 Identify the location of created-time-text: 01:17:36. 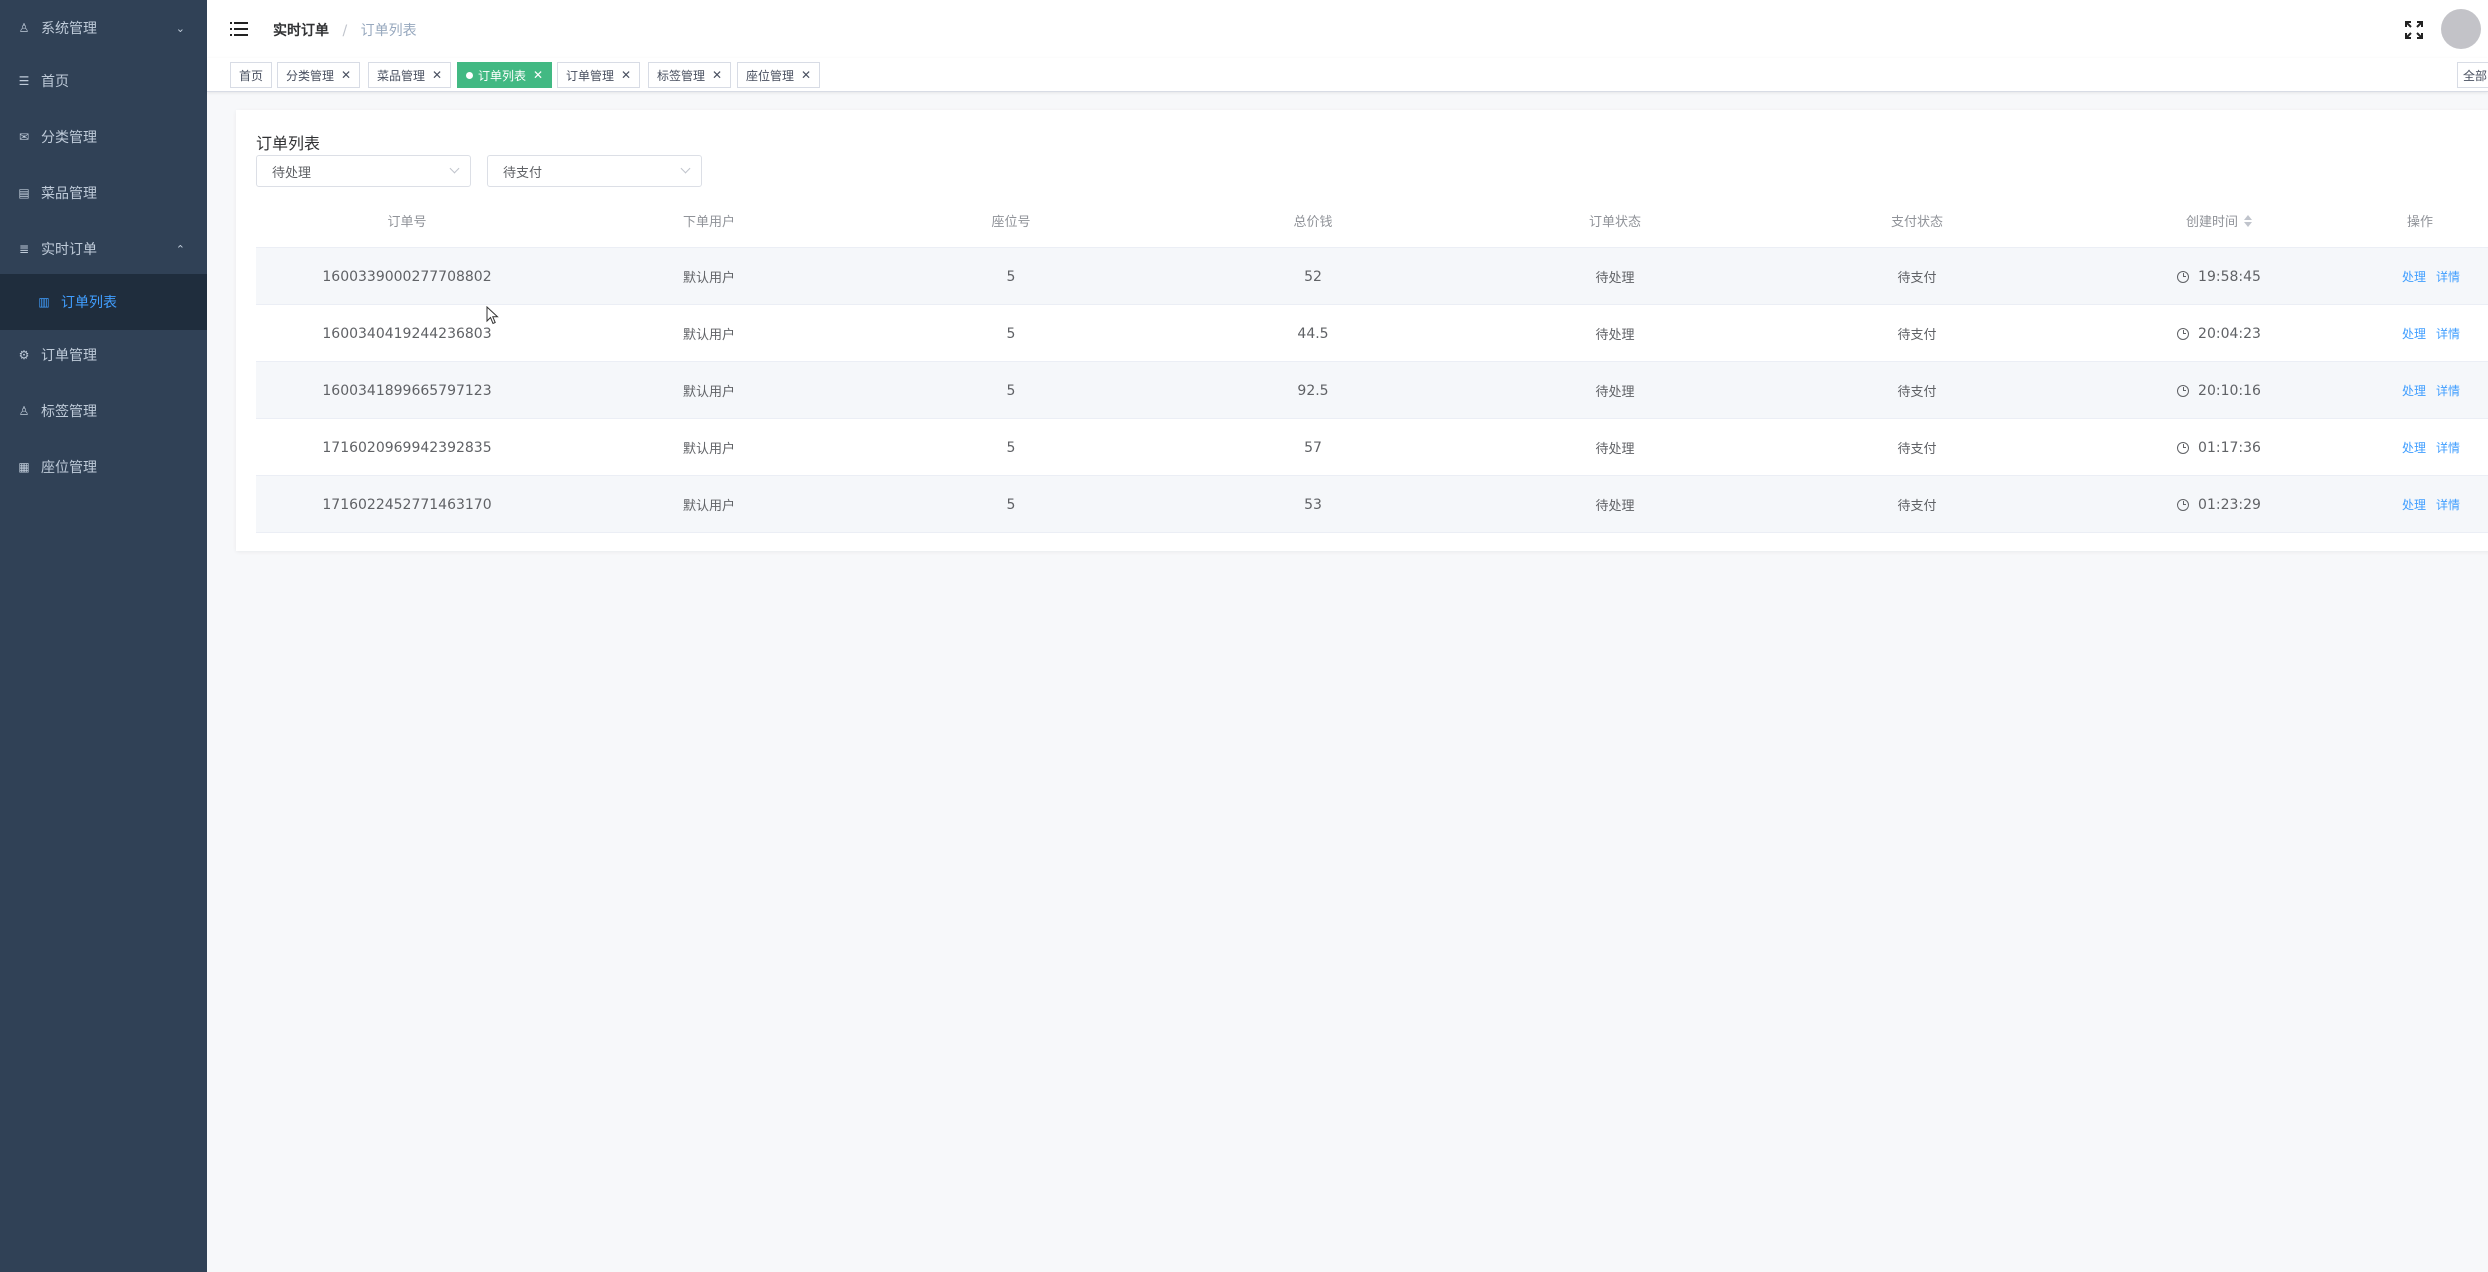
(2229, 447).